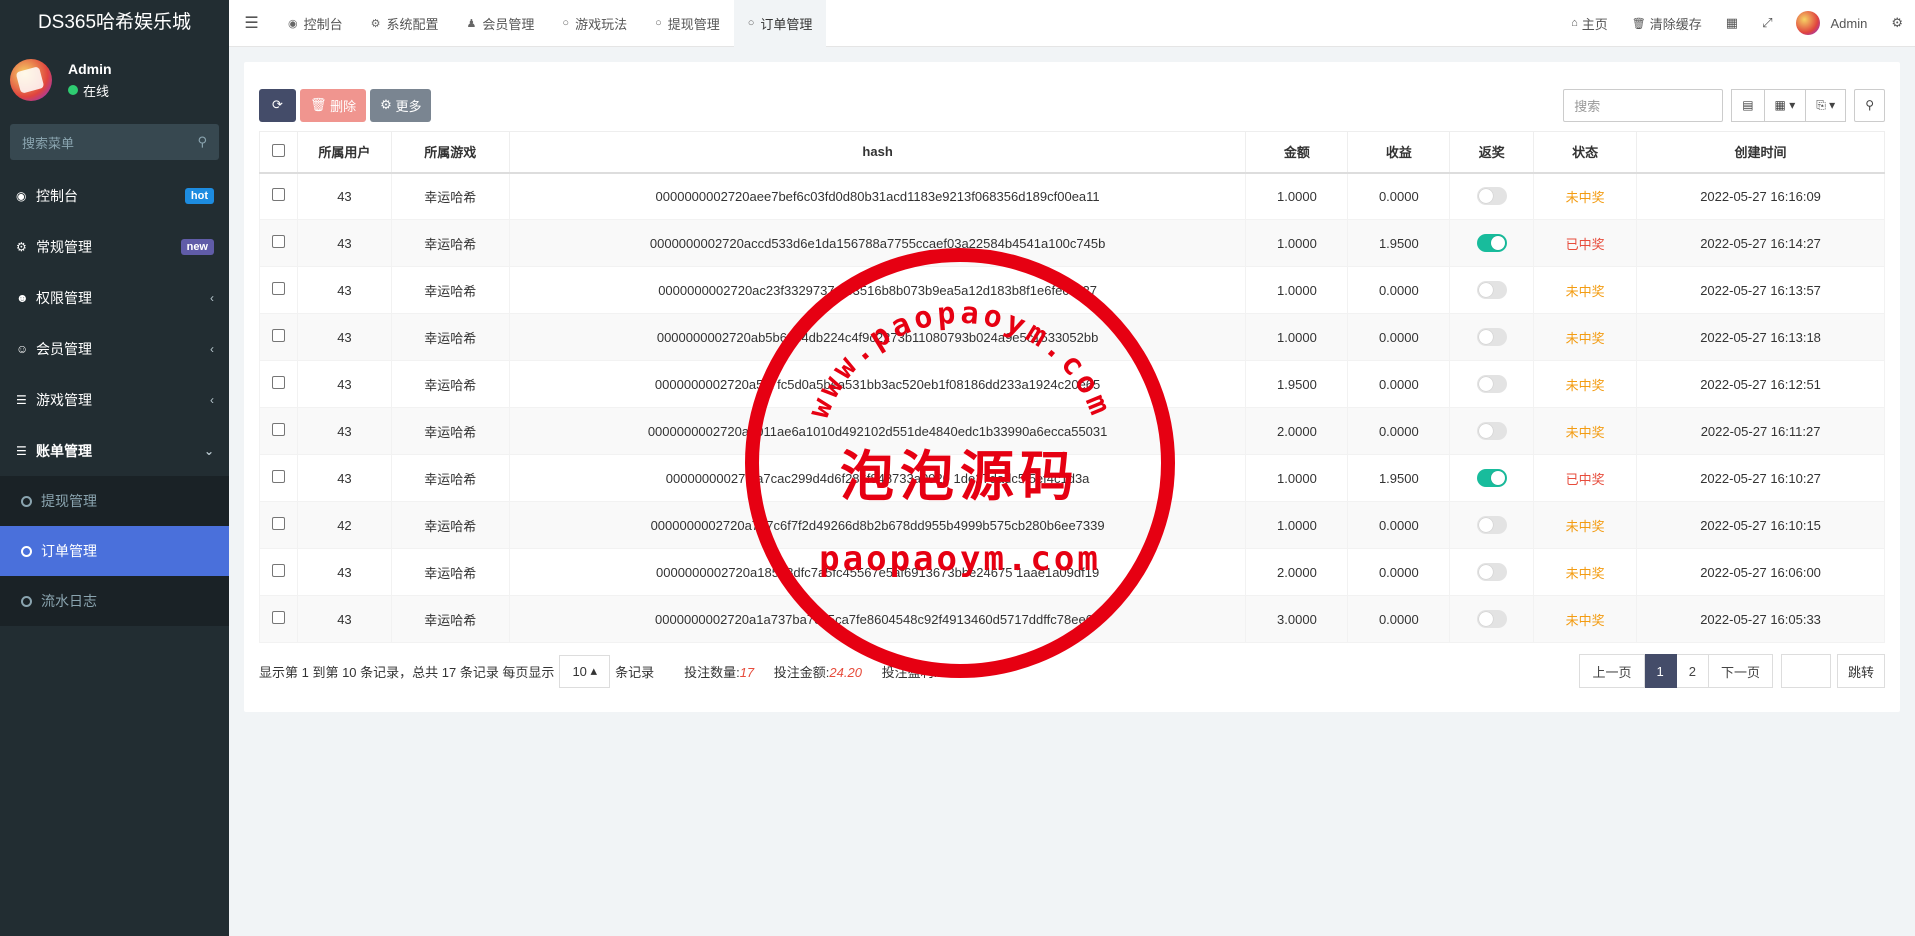 The image size is (1915, 936). Describe the element at coordinates (114, 551) in the screenshot. I see `sidebar-item-orders: 订单管理` at that location.